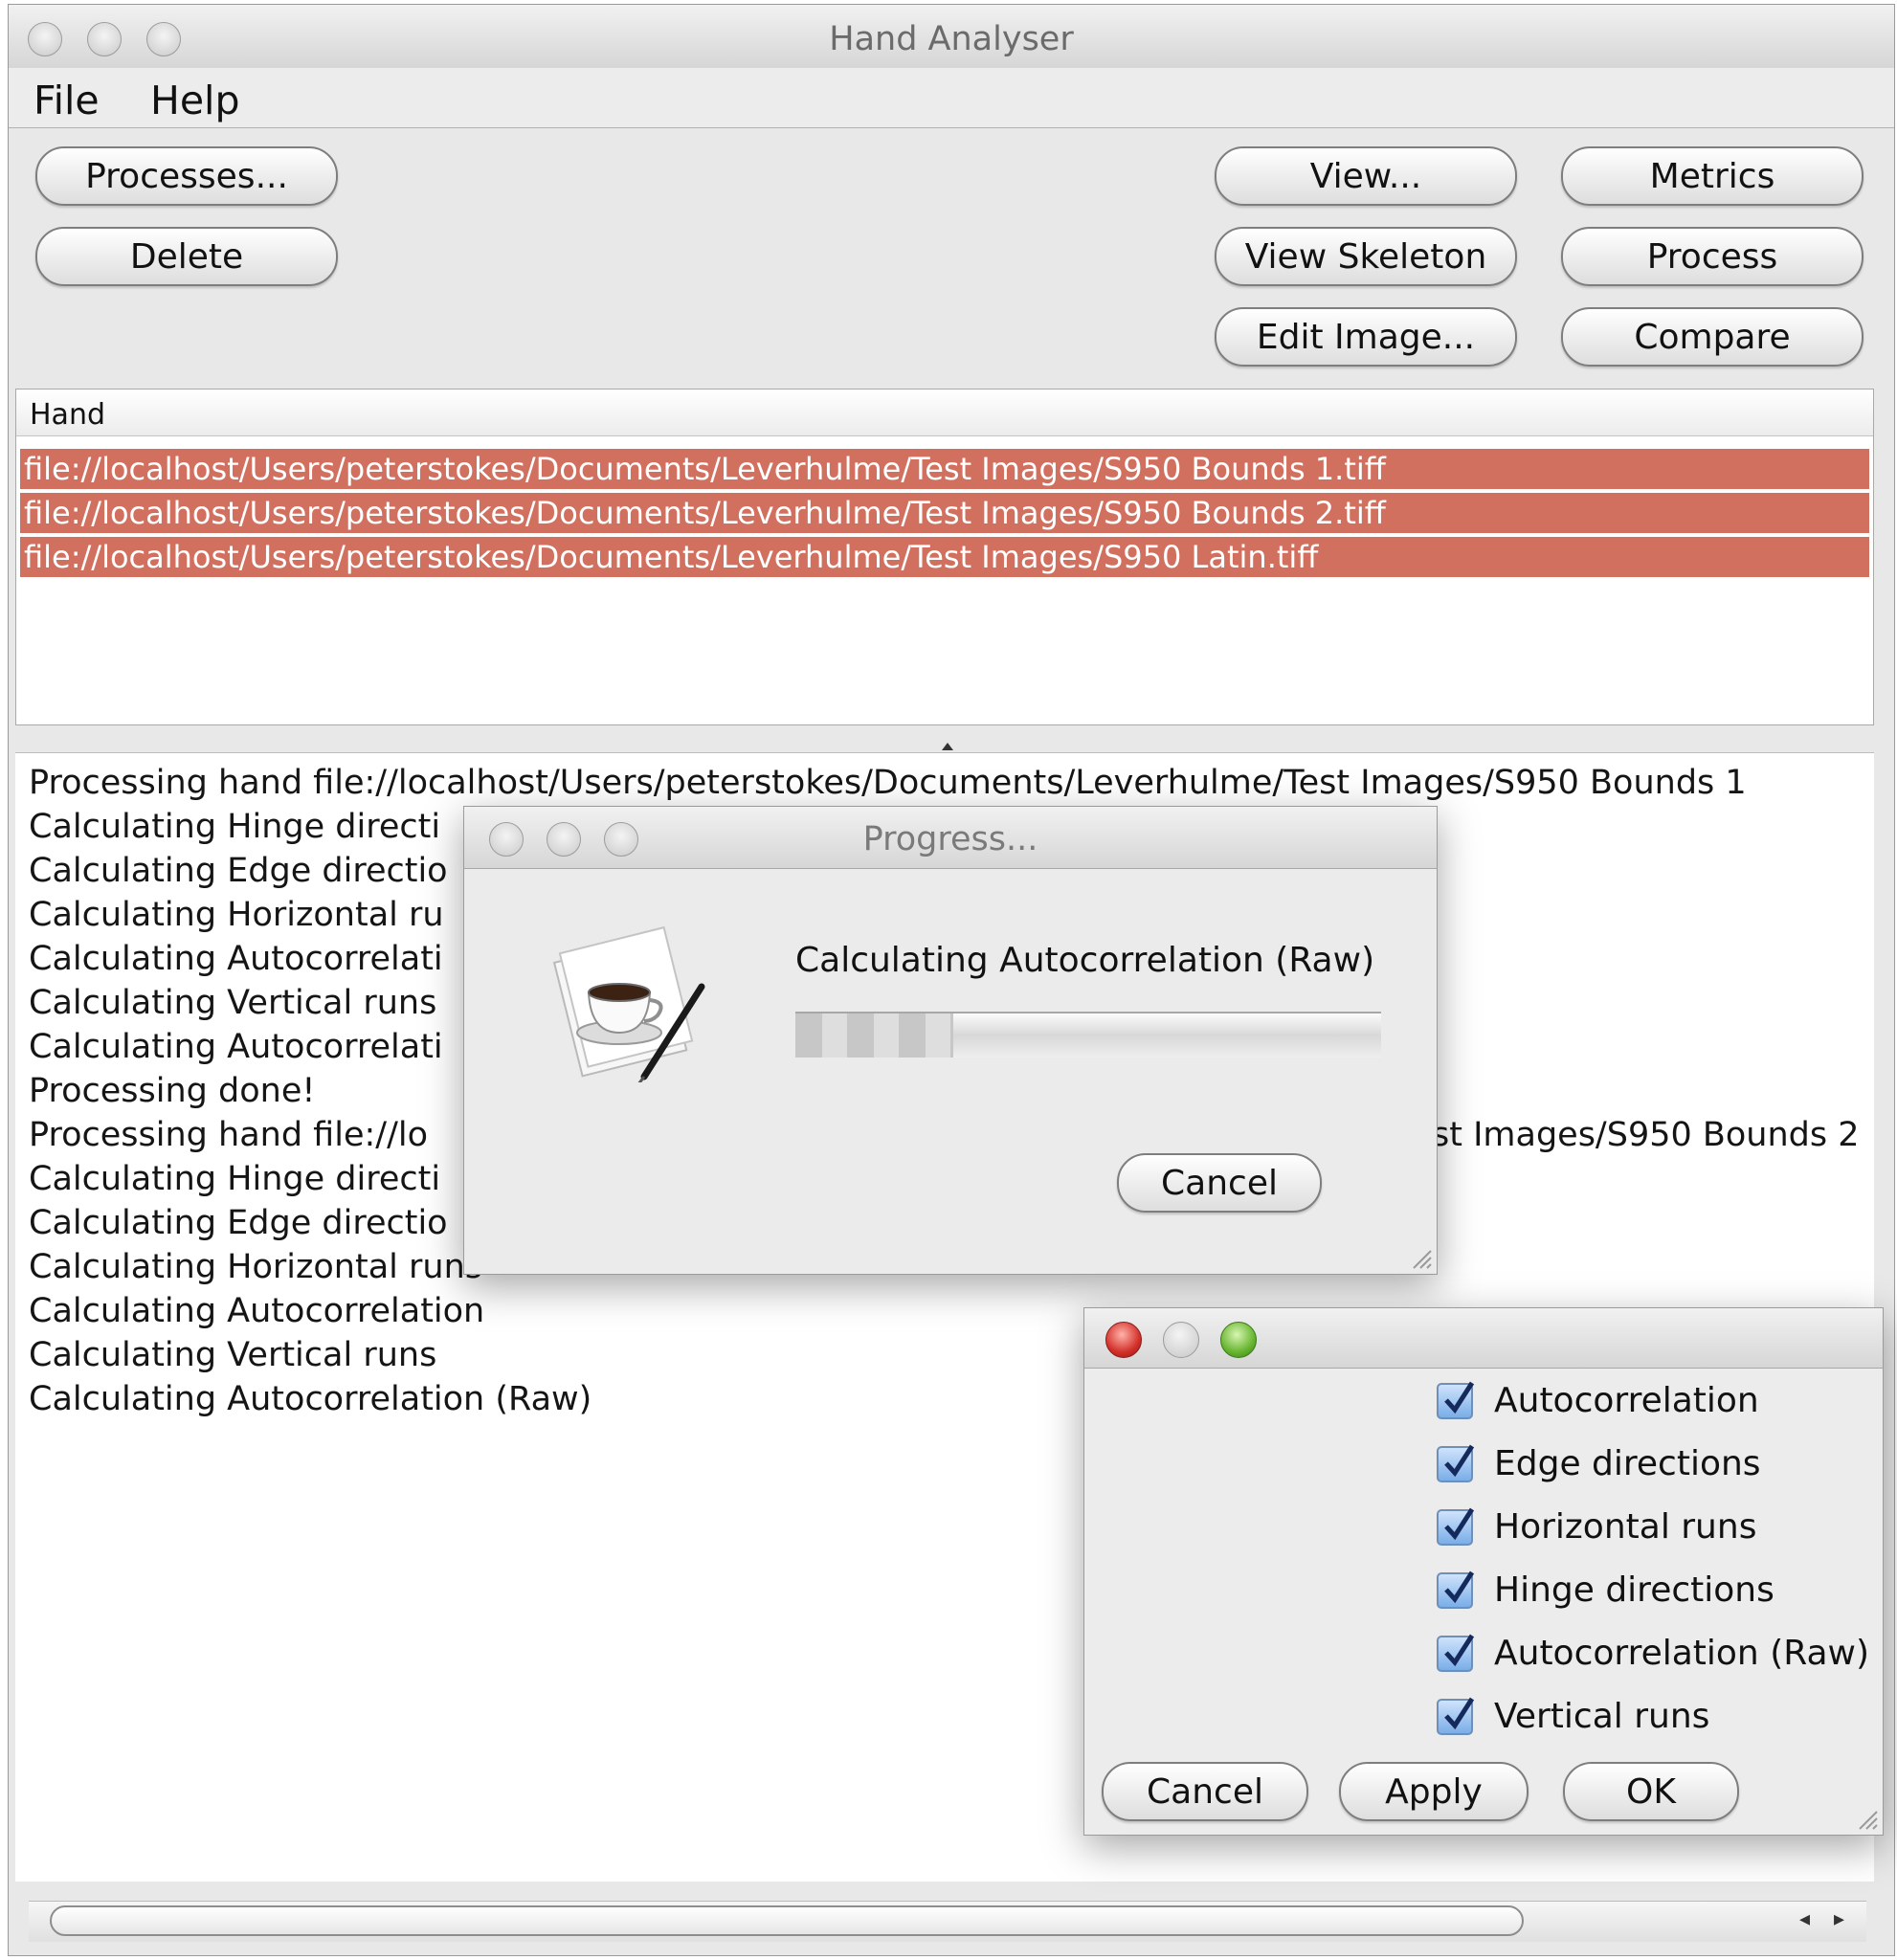 The height and width of the screenshot is (1960, 1897). What do you see at coordinates (1839, 1919) in the screenshot?
I see `scroll-right-icon: ▸` at bounding box center [1839, 1919].